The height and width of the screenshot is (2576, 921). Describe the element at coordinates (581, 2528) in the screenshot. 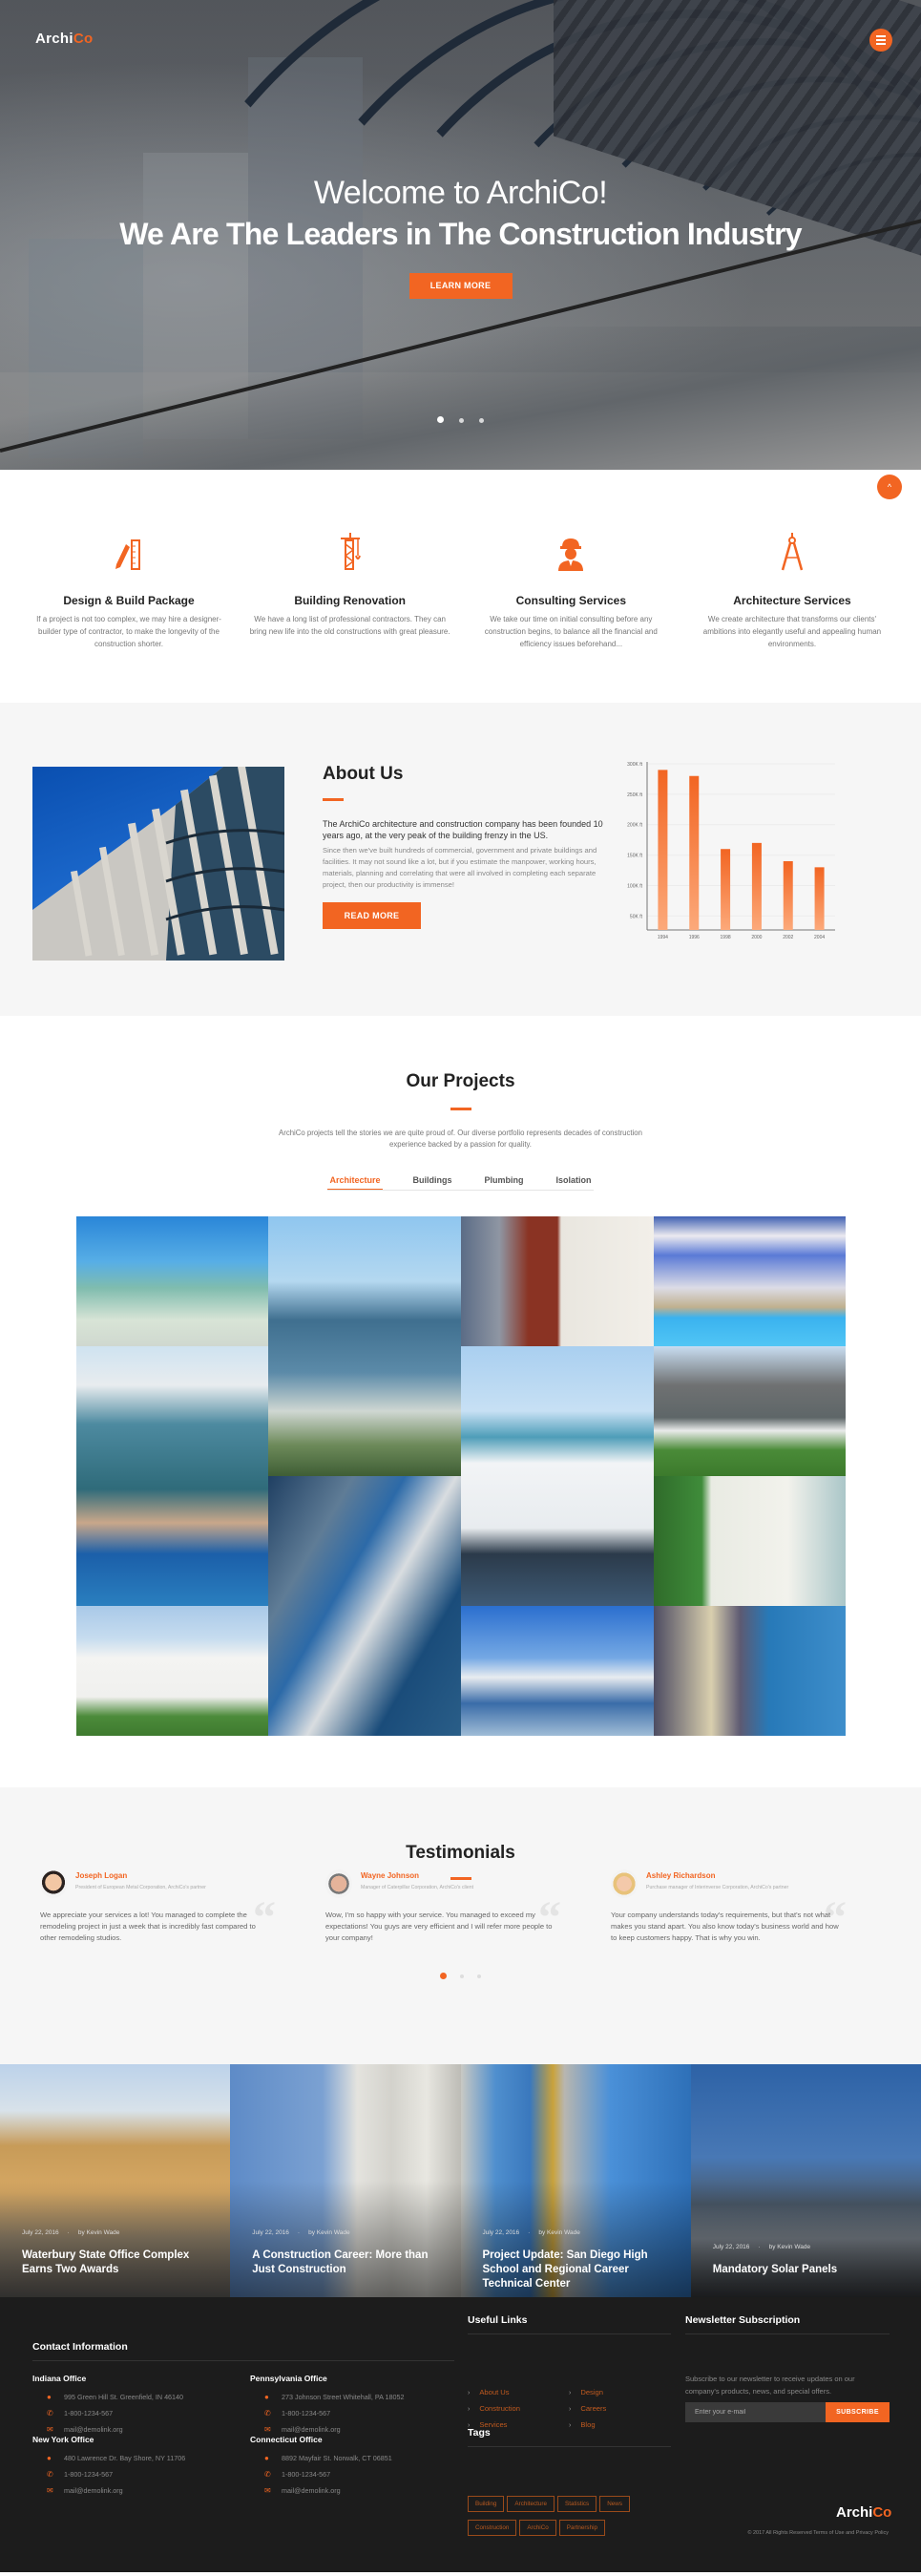

I see `tag-partnership: Partnership` at that location.